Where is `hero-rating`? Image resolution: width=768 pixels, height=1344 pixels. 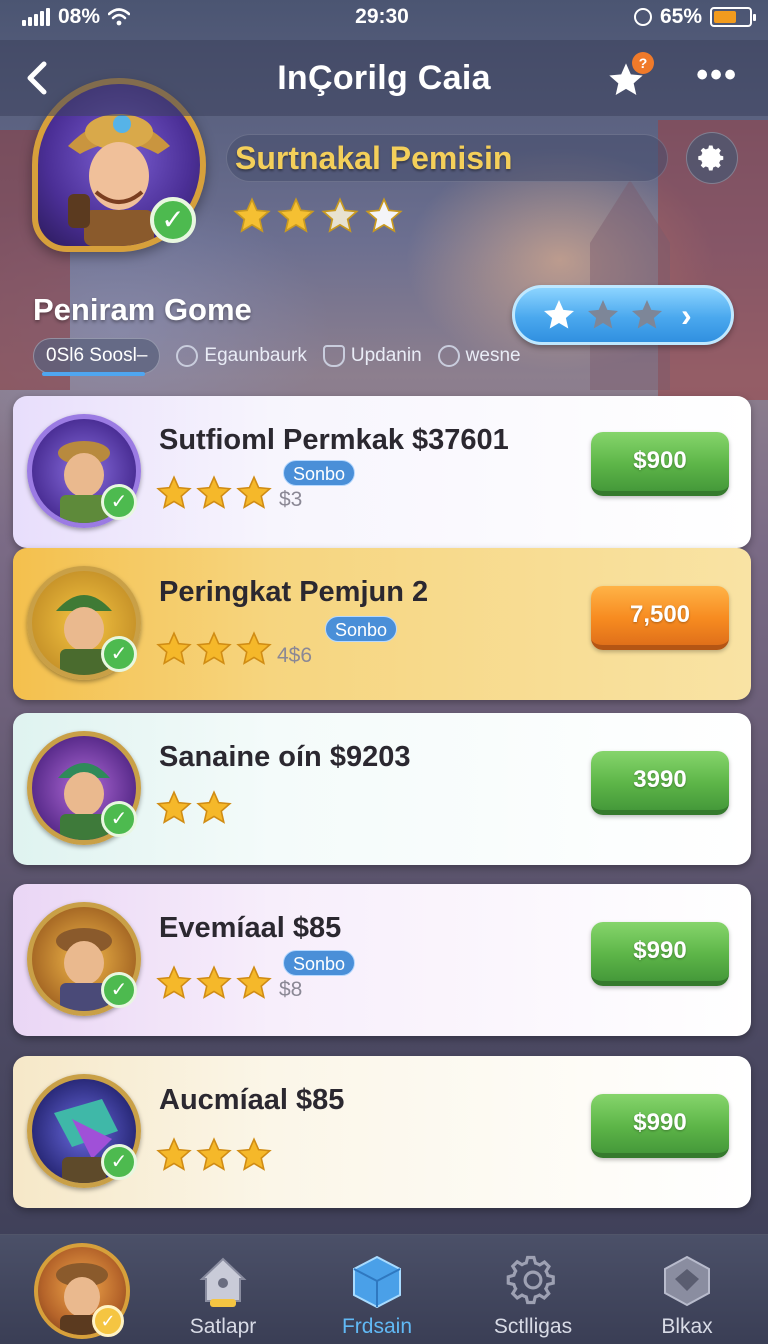
hero-rating is located at coordinates (318, 216).